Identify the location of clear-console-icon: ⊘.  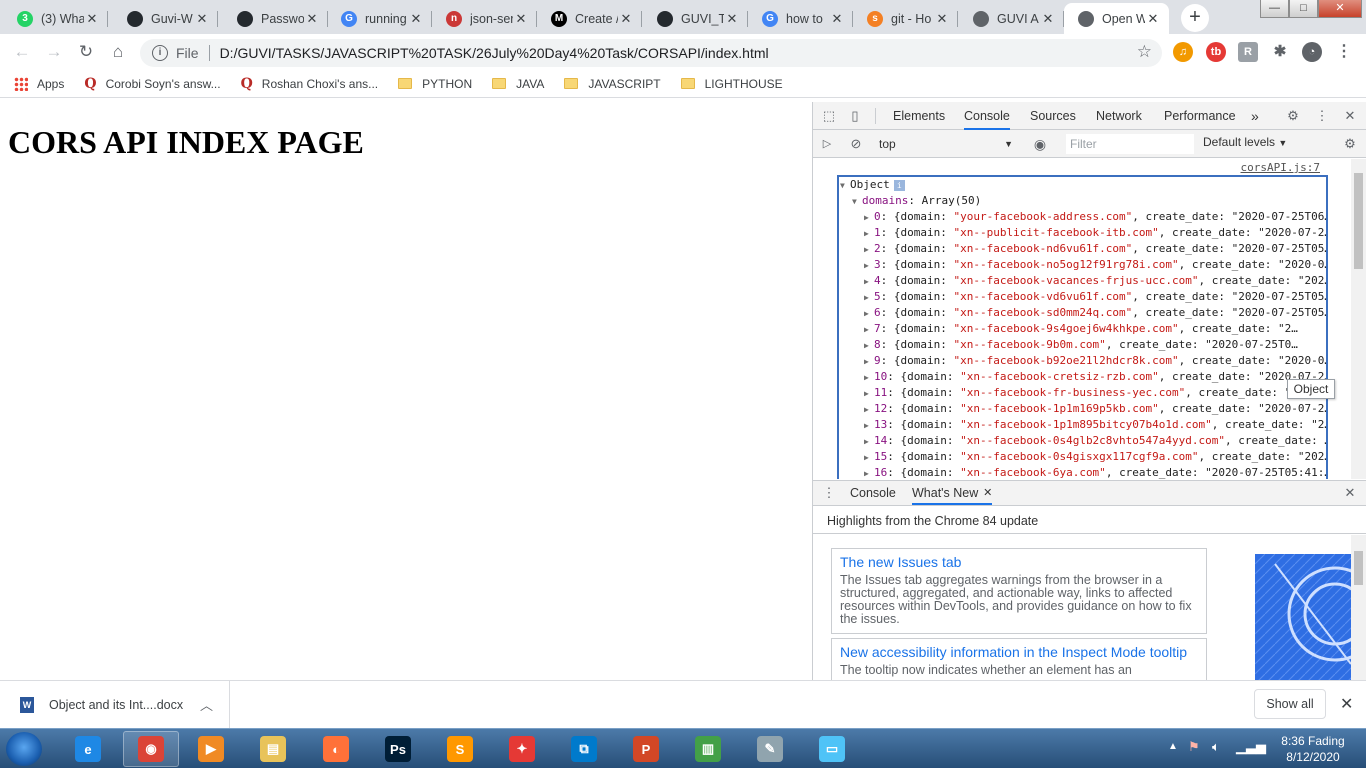
(856, 144).